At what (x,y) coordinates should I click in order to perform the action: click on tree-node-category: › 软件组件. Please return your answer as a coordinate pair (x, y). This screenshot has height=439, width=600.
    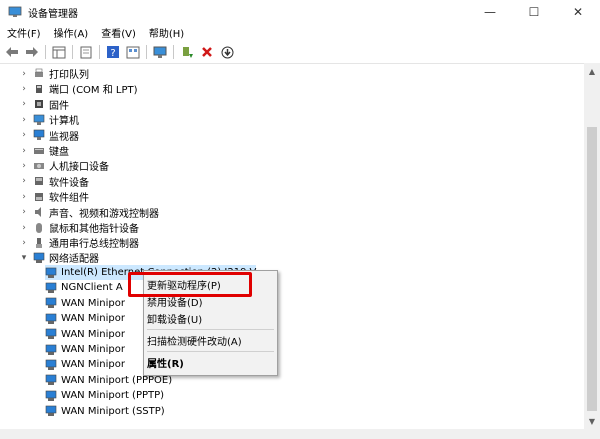
    Looking at the image, I should click on (54, 197).